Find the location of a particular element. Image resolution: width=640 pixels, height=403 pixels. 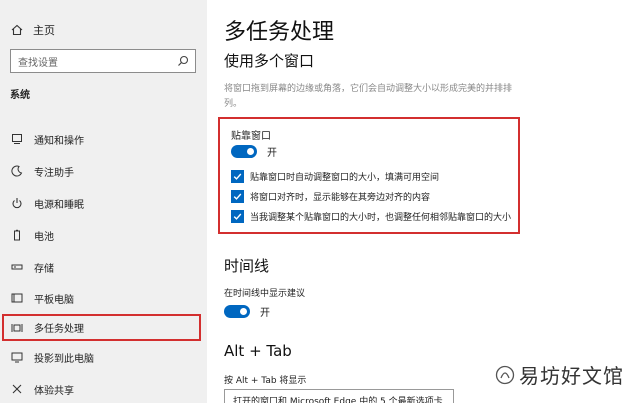

sidebar-item-storage: 存储 is located at coordinates (105, 267).